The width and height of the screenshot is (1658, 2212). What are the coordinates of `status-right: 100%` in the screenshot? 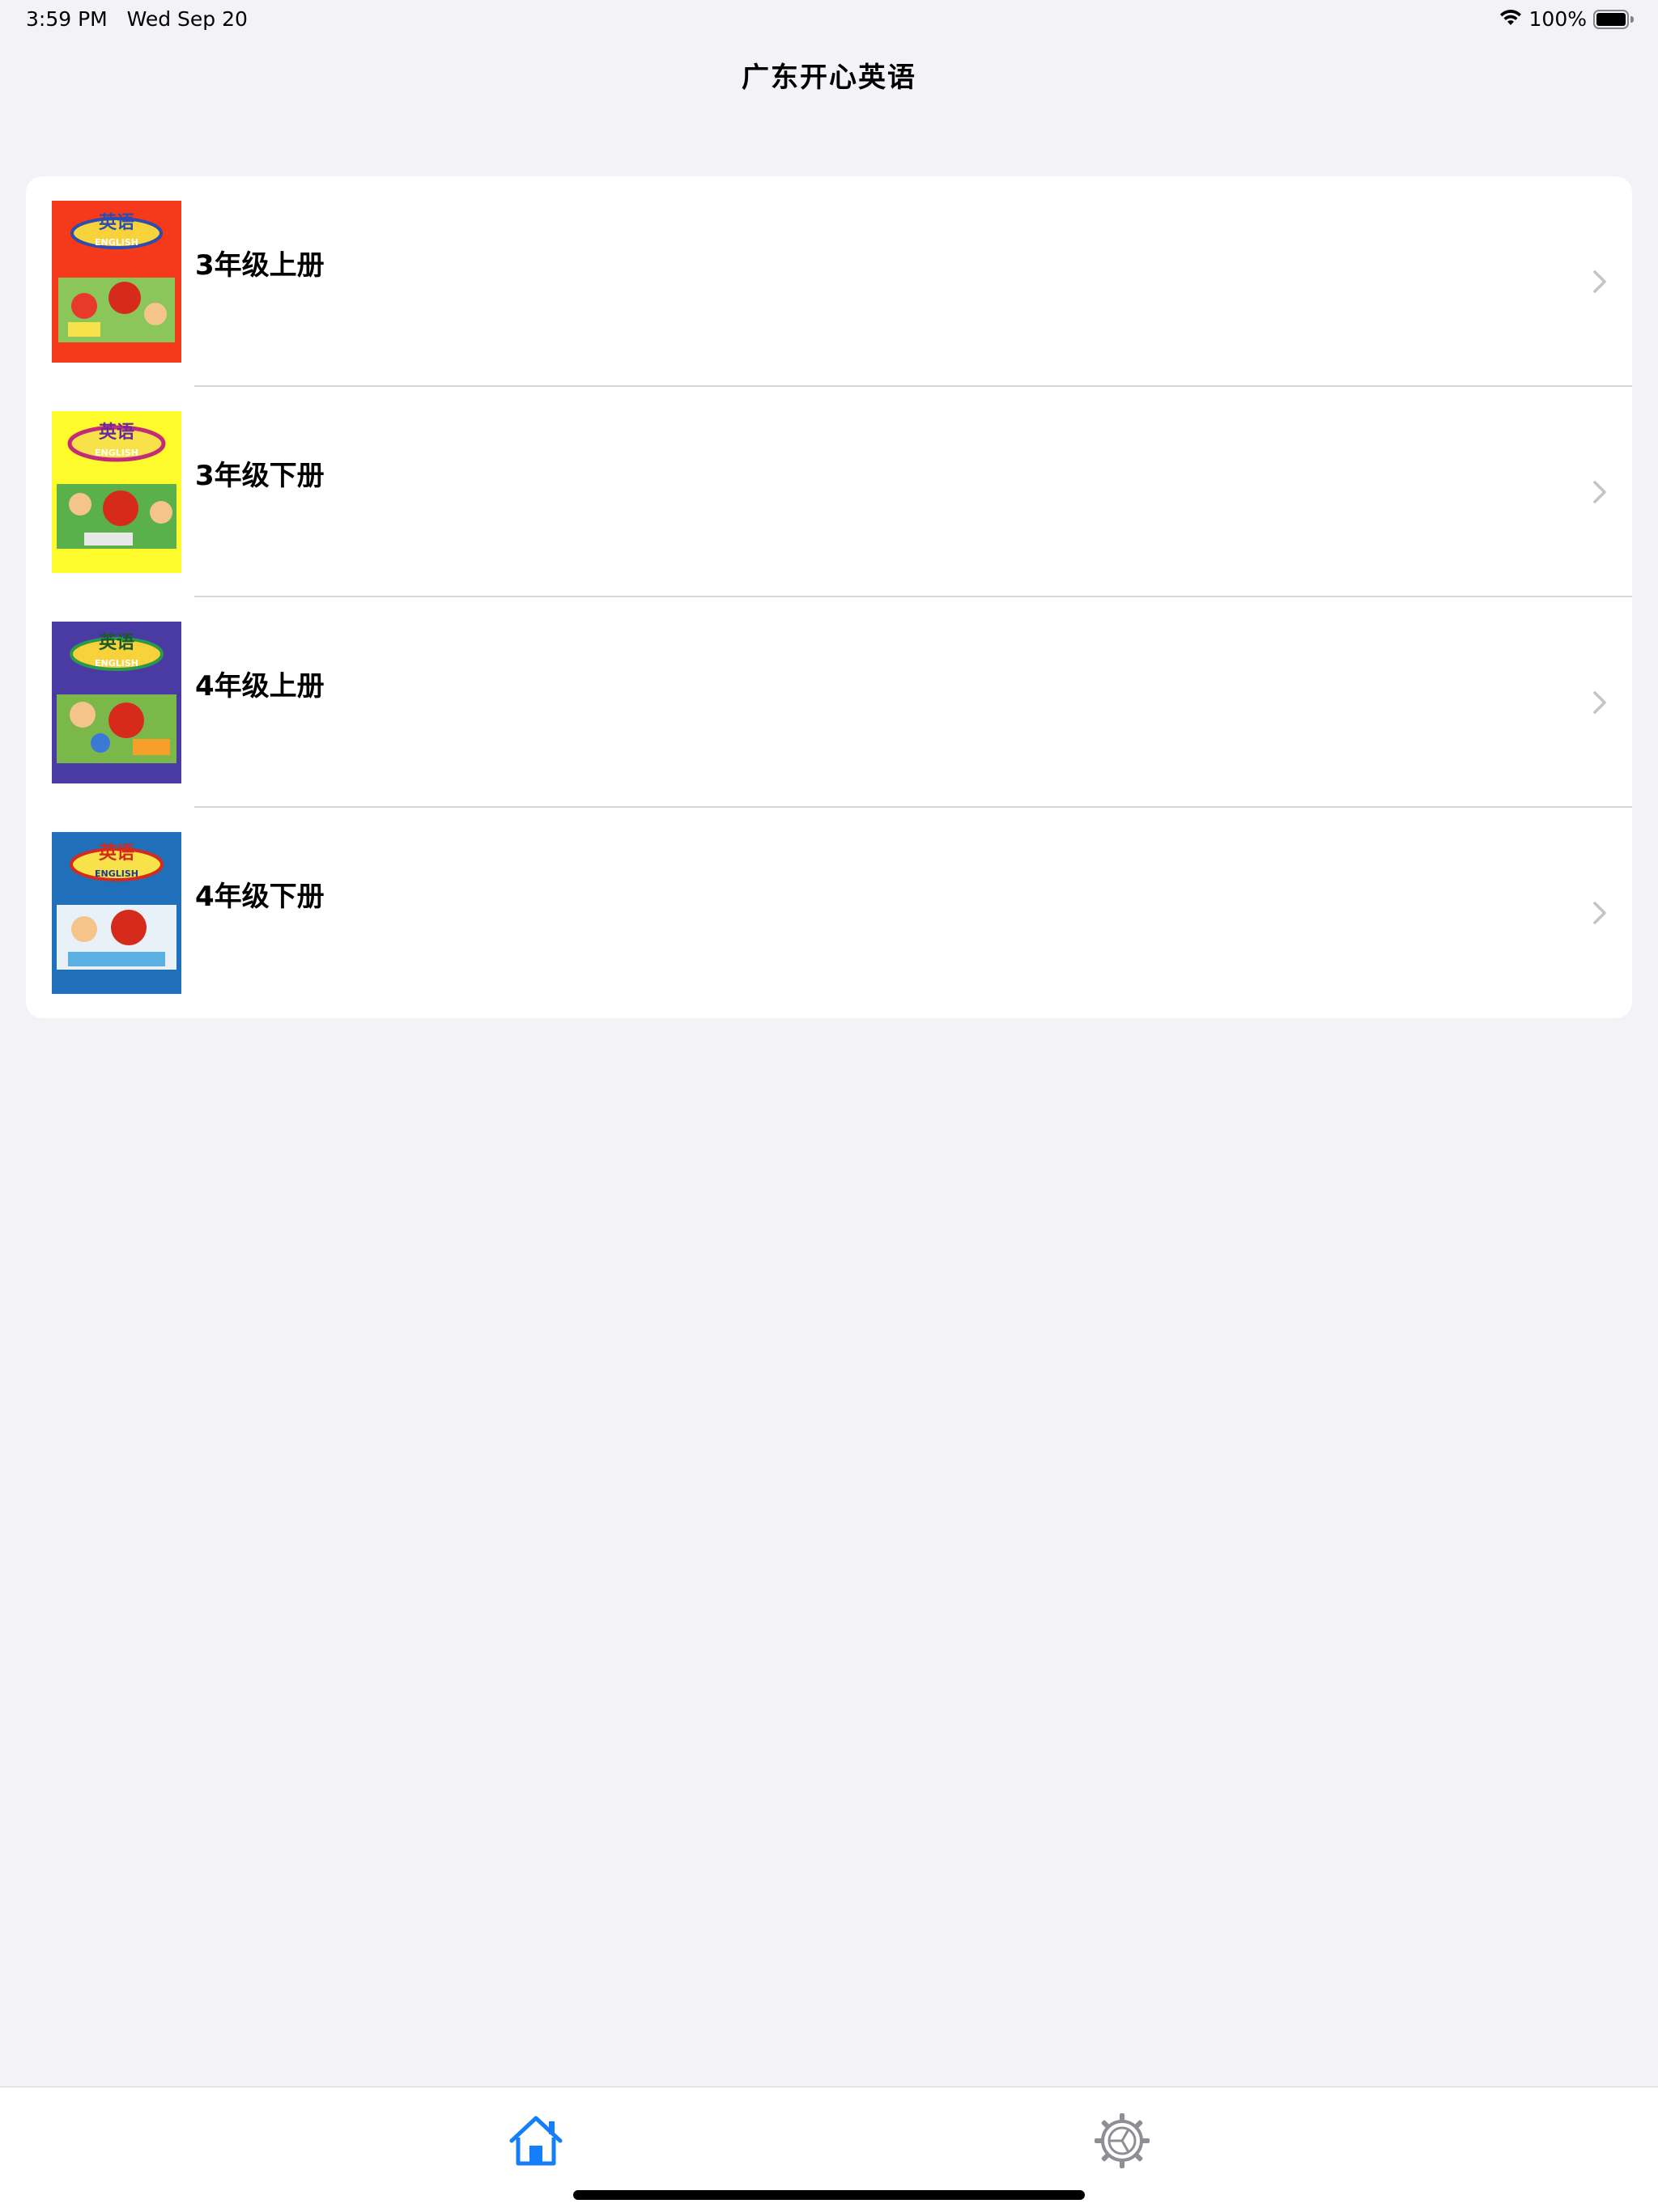 It's located at (1566, 19).